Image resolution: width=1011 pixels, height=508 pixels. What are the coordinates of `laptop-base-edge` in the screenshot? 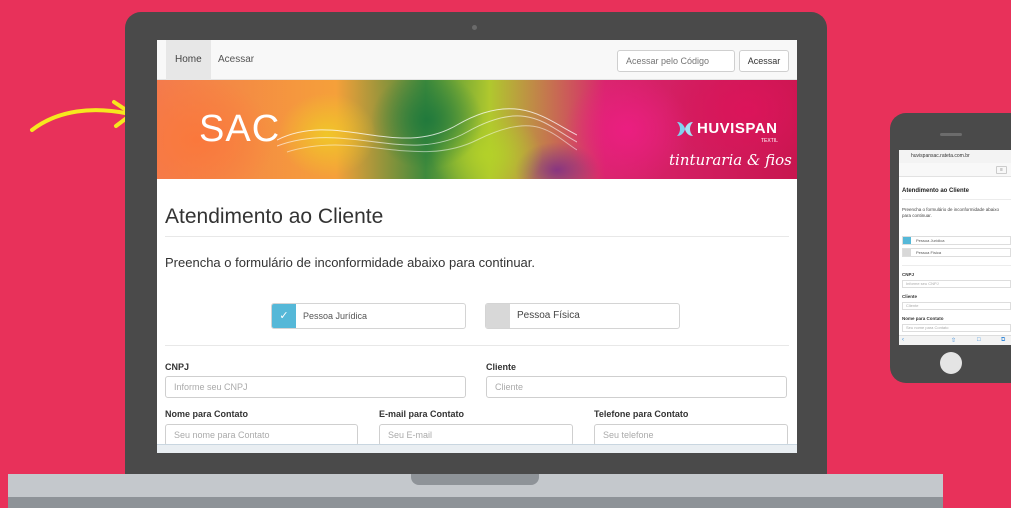 It's located at (475, 502).